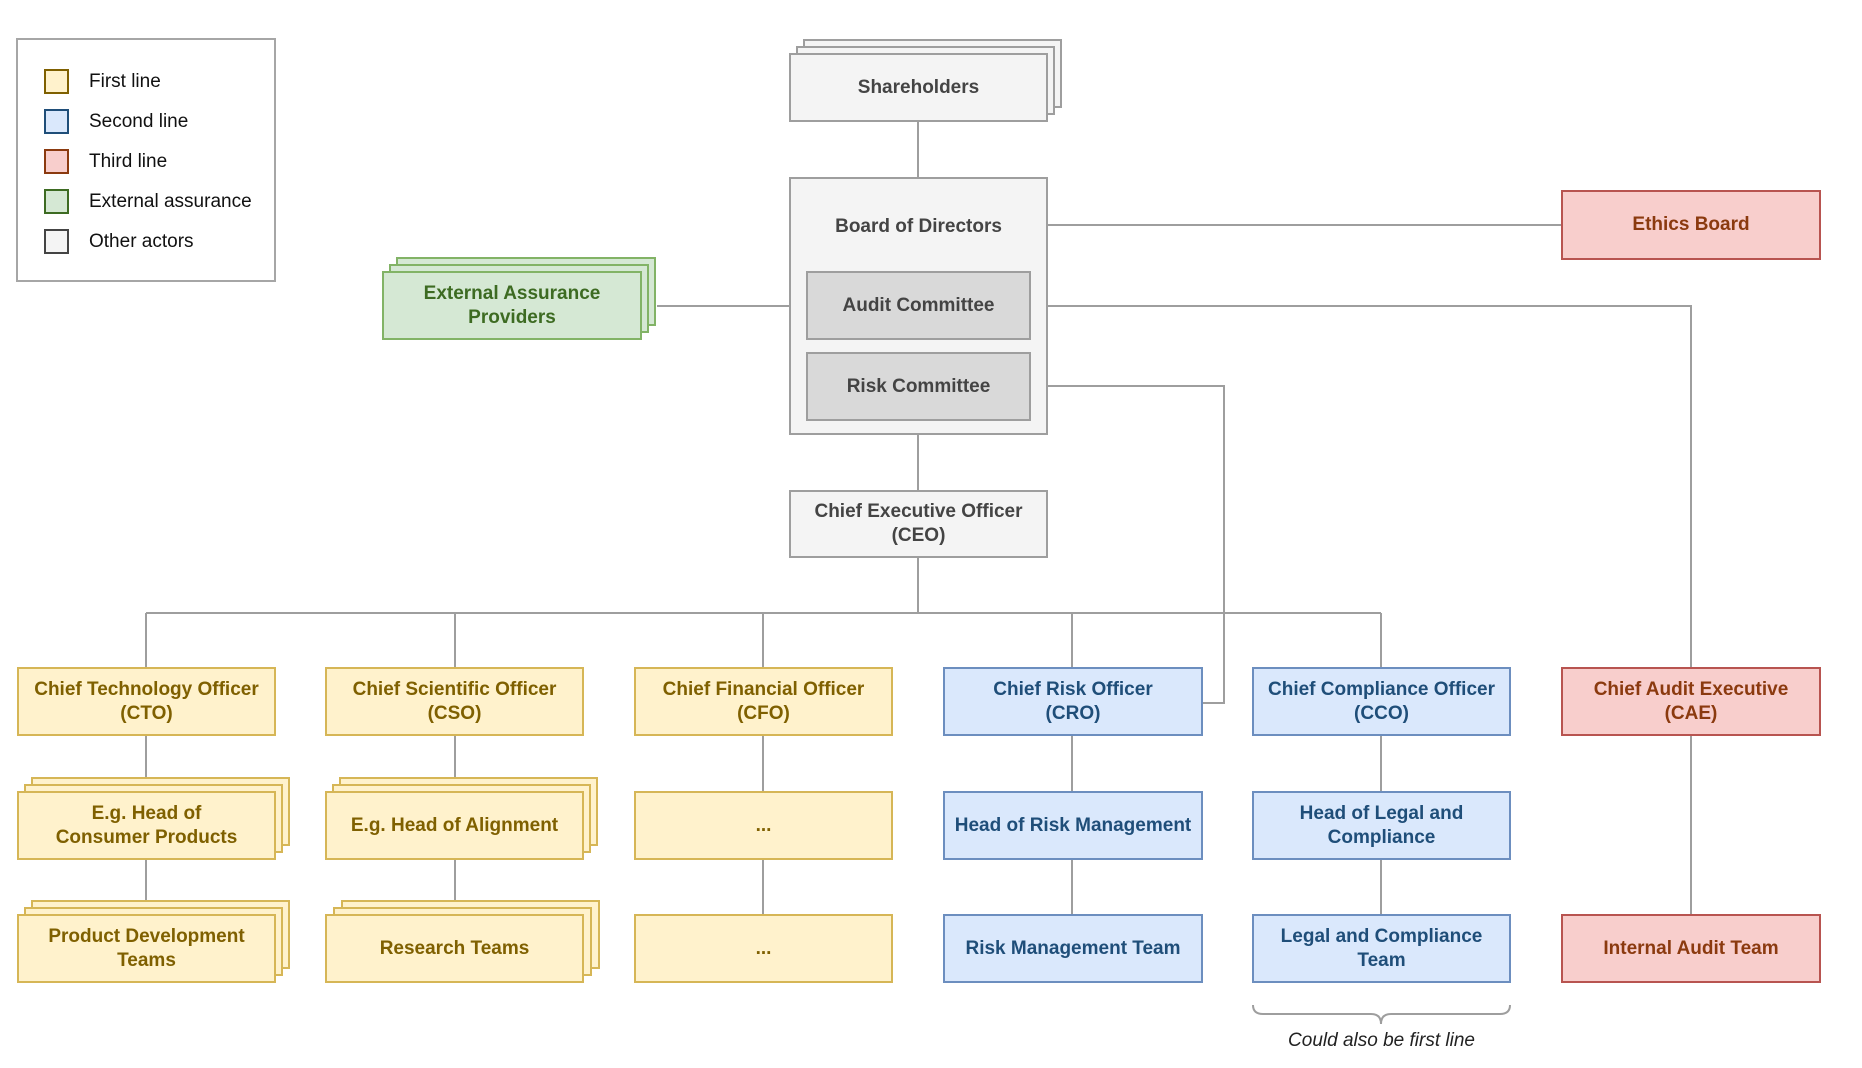  Describe the element at coordinates (1691, 225) in the screenshot. I see `ethics-board-box: Ethics Board` at that location.